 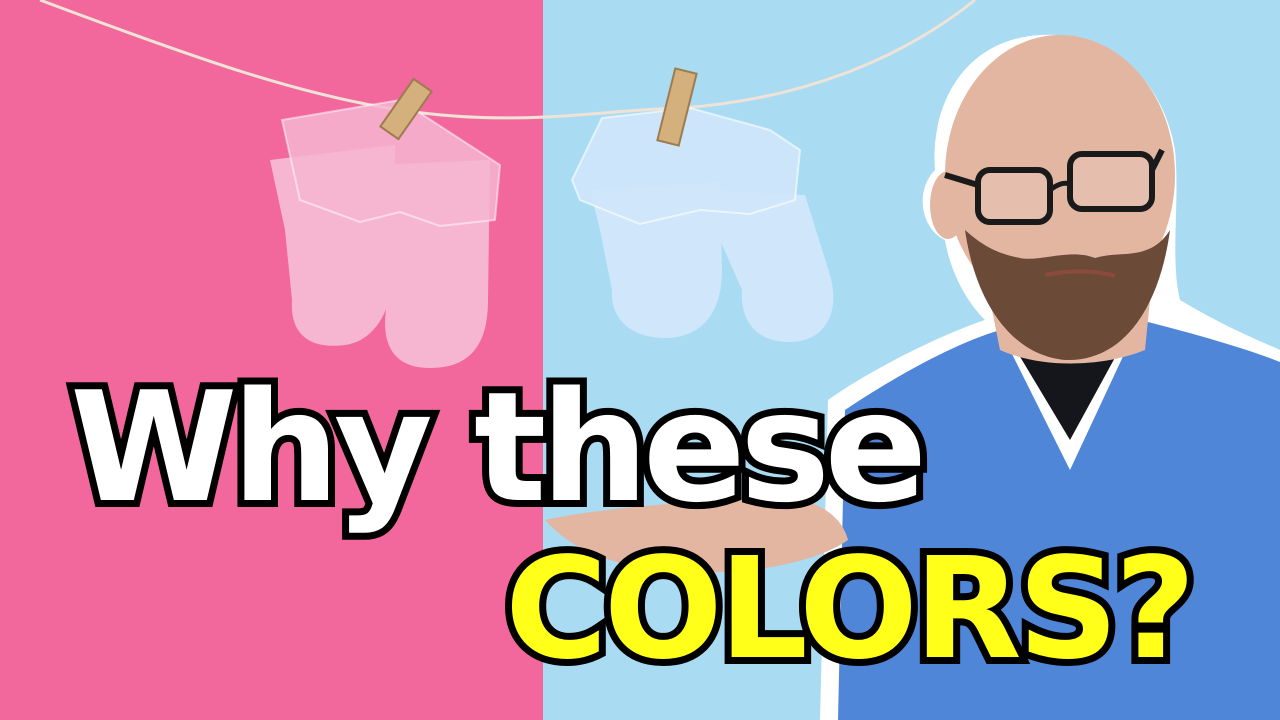 I want to click on pink-socks-icon, so click(x=386, y=233).